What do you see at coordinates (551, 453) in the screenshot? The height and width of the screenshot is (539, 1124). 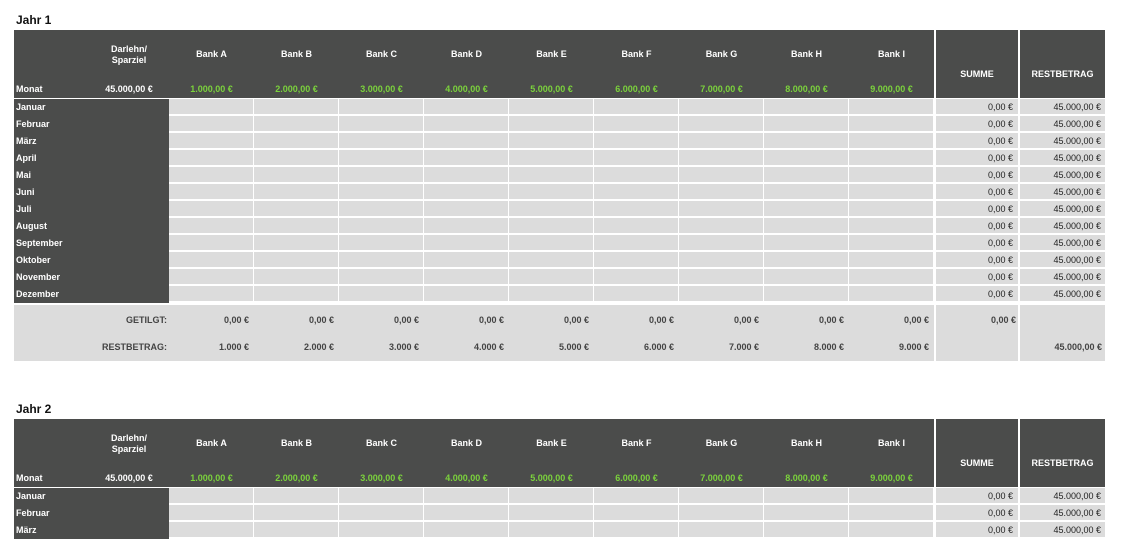 I see `bank-column-header: Bank E 5.000,00 €` at bounding box center [551, 453].